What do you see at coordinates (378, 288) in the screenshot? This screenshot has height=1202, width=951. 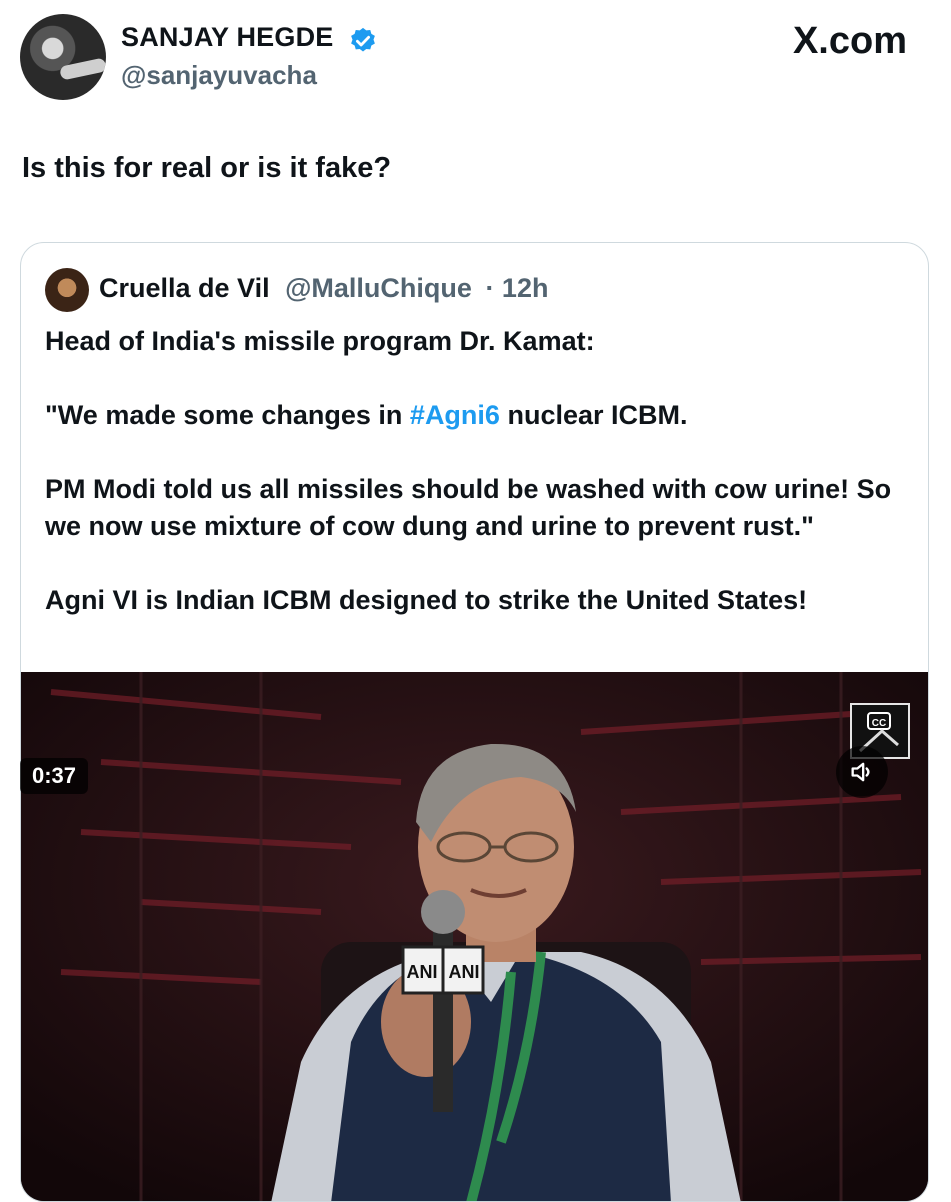 I see `quoted-author-handle: @MalluChique` at bounding box center [378, 288].